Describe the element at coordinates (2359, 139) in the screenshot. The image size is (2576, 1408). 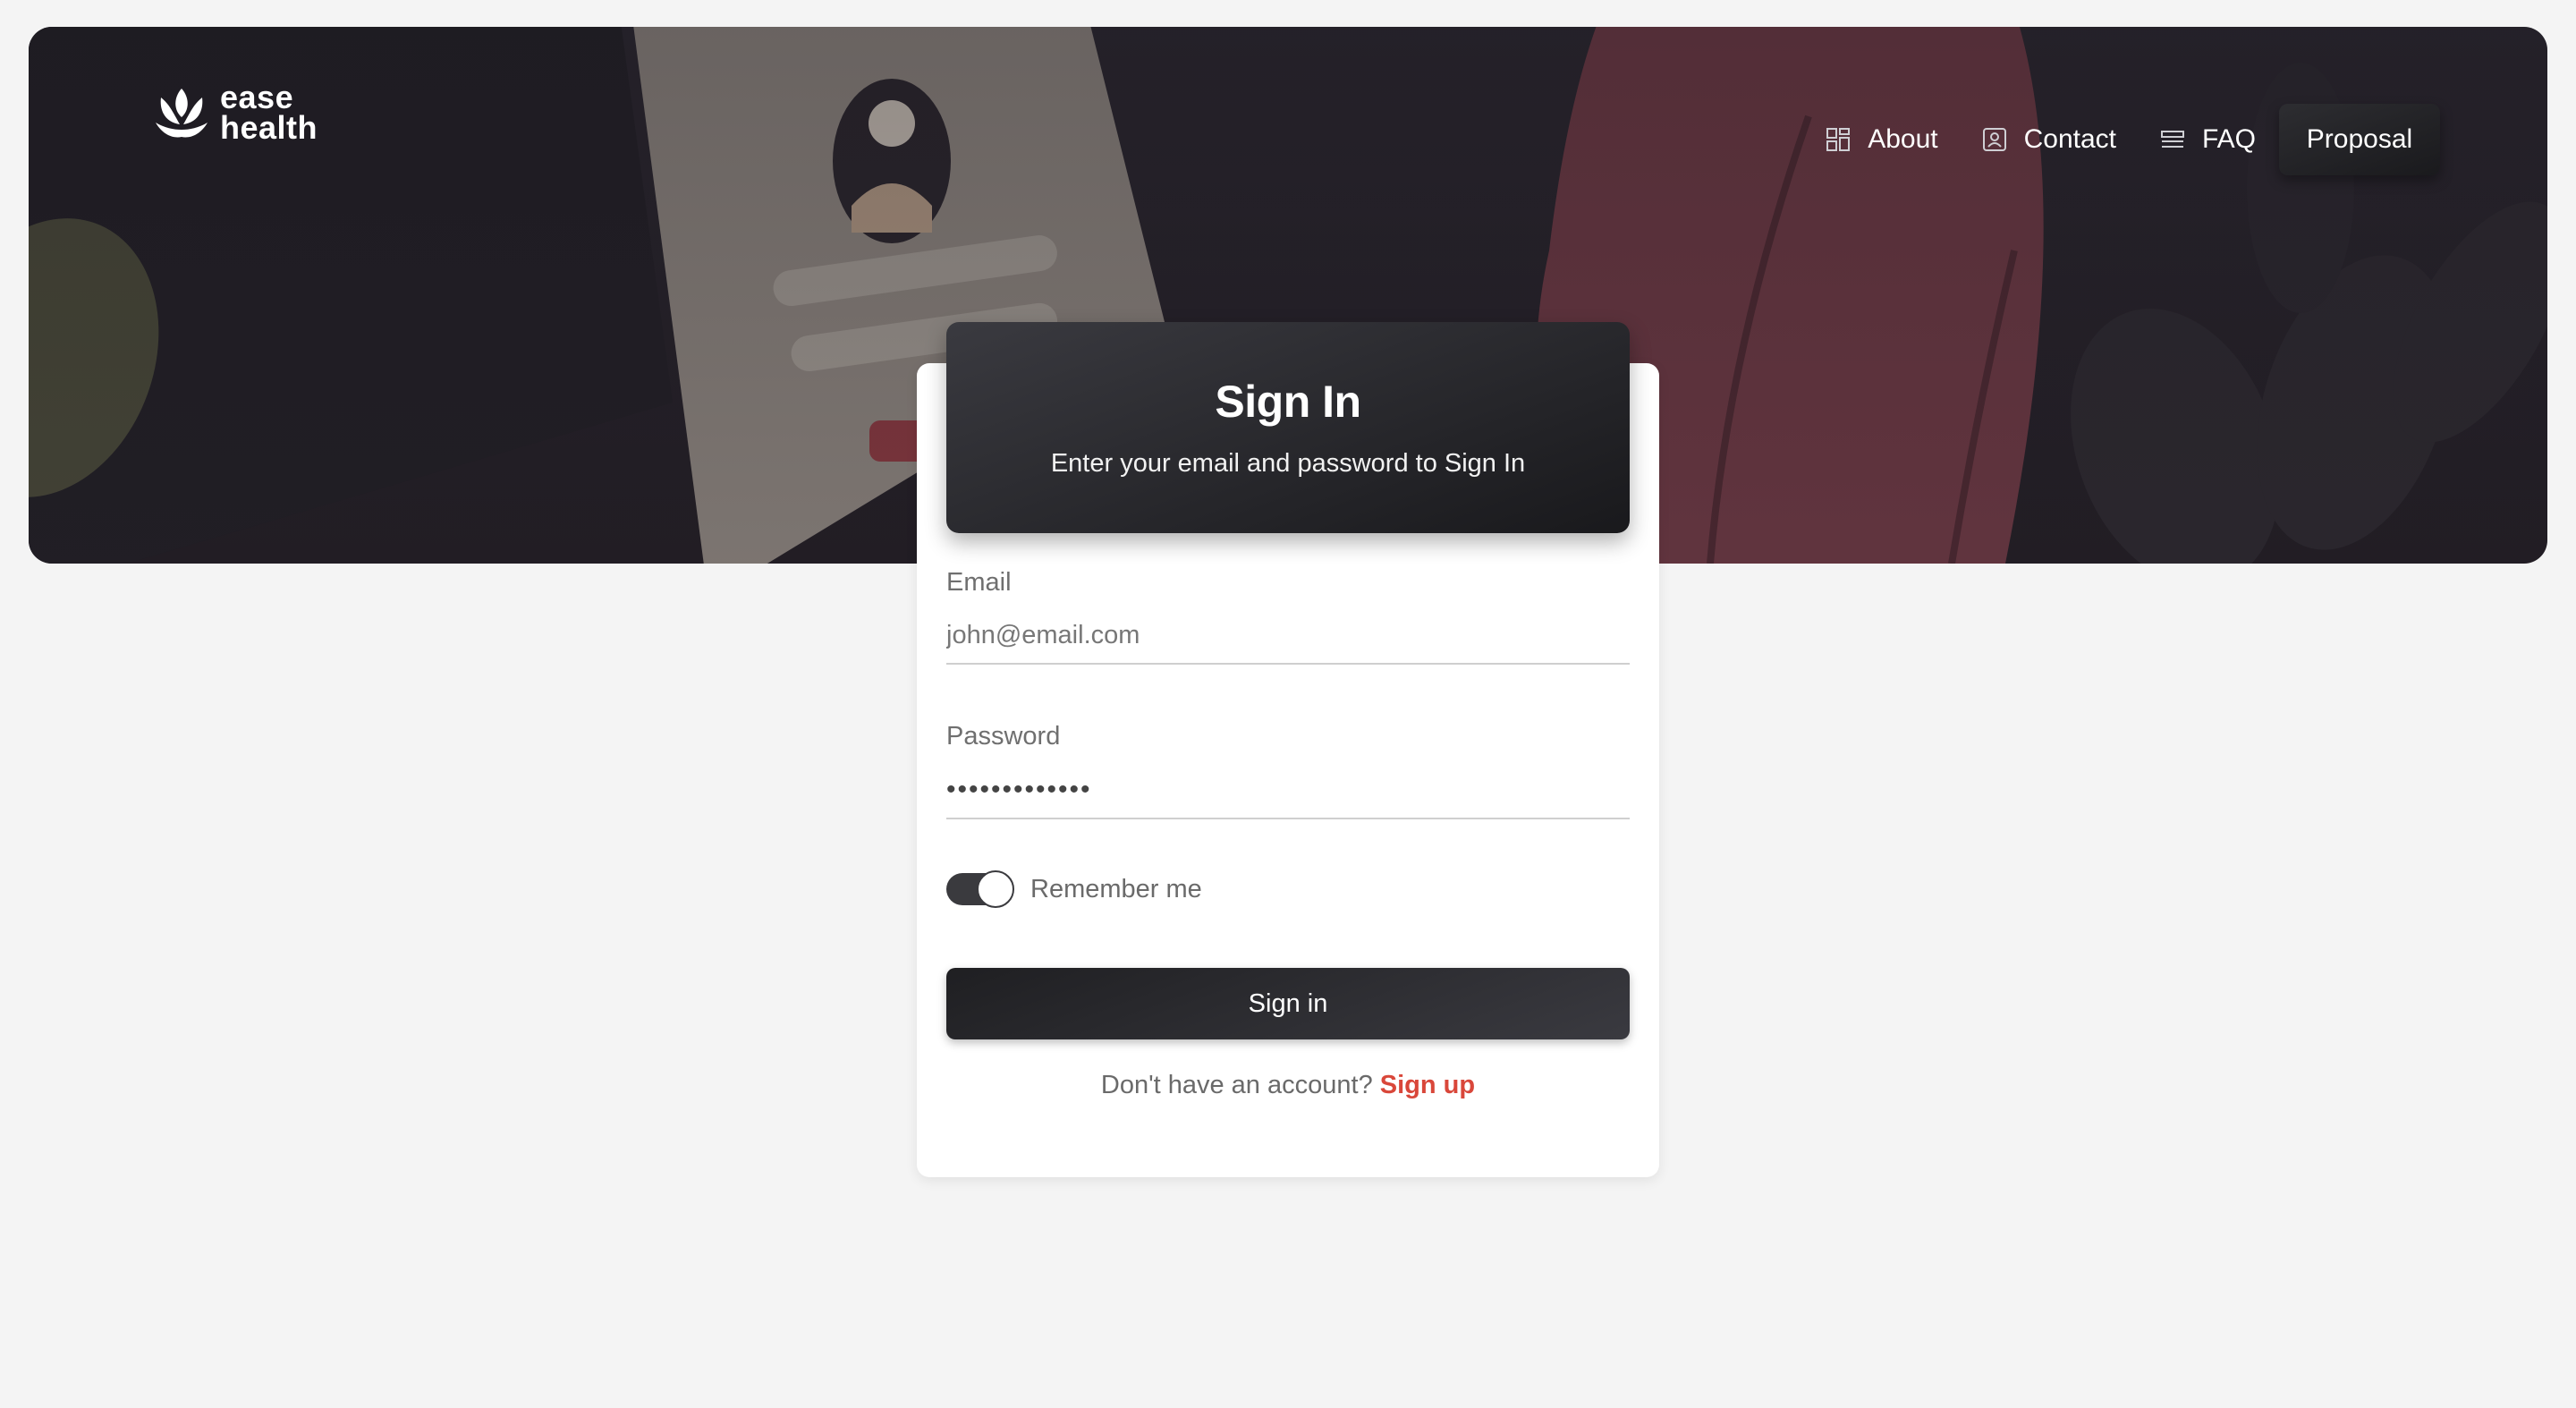
I see `proposal-button: Proposal` at that location.